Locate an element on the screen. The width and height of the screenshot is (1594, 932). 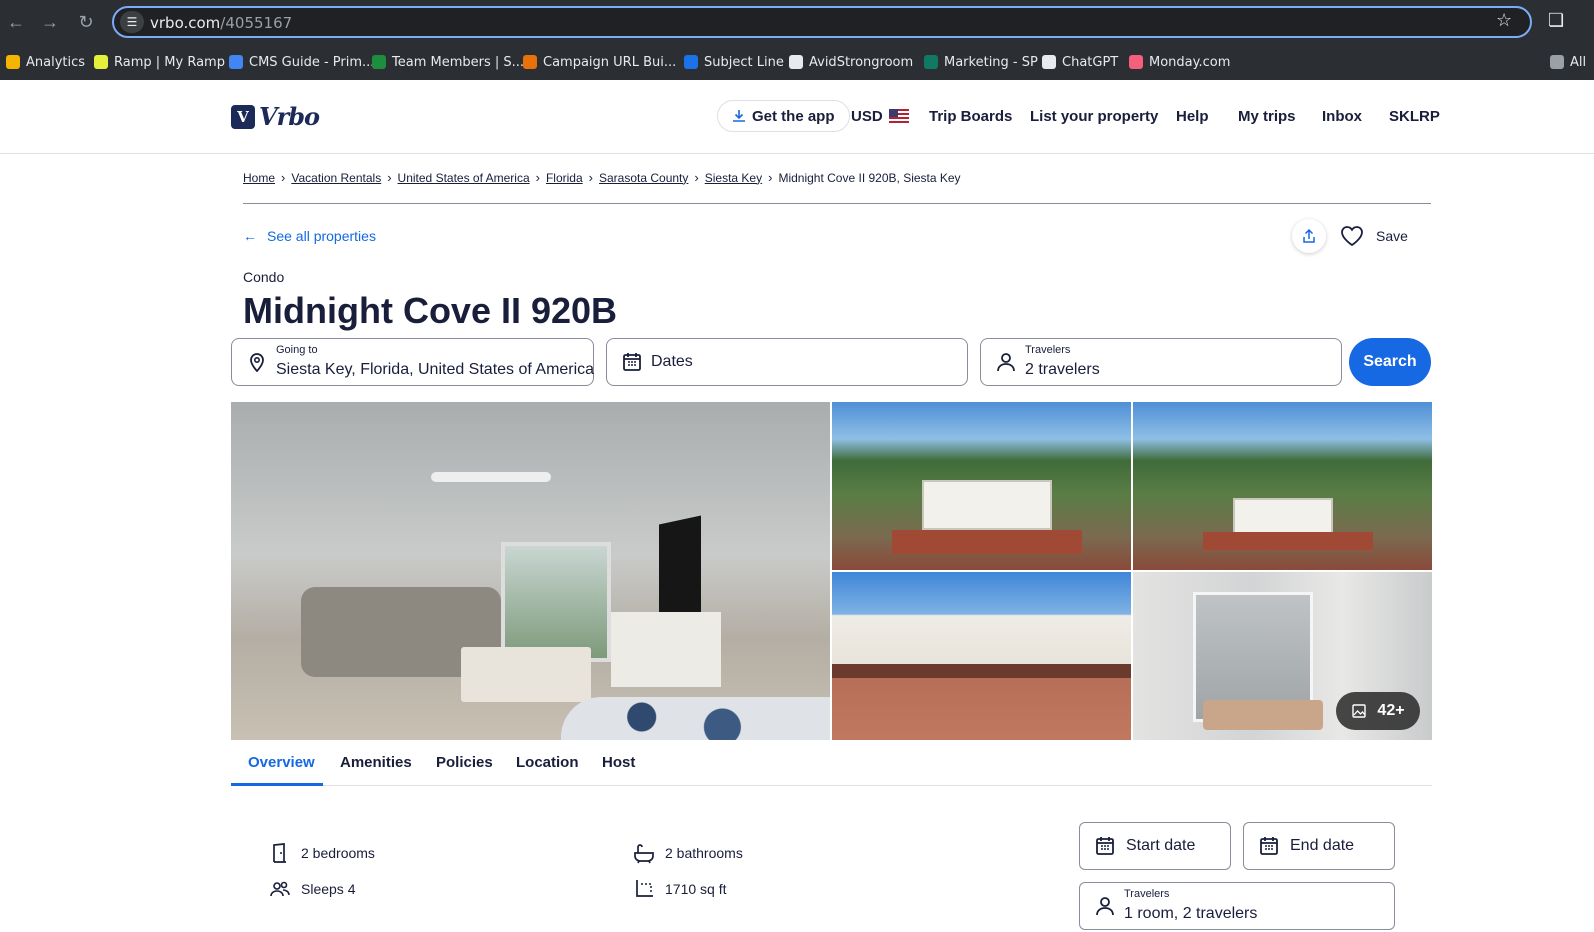
view-all-photos-button: 42+ is located at coordinates (1378, 711).